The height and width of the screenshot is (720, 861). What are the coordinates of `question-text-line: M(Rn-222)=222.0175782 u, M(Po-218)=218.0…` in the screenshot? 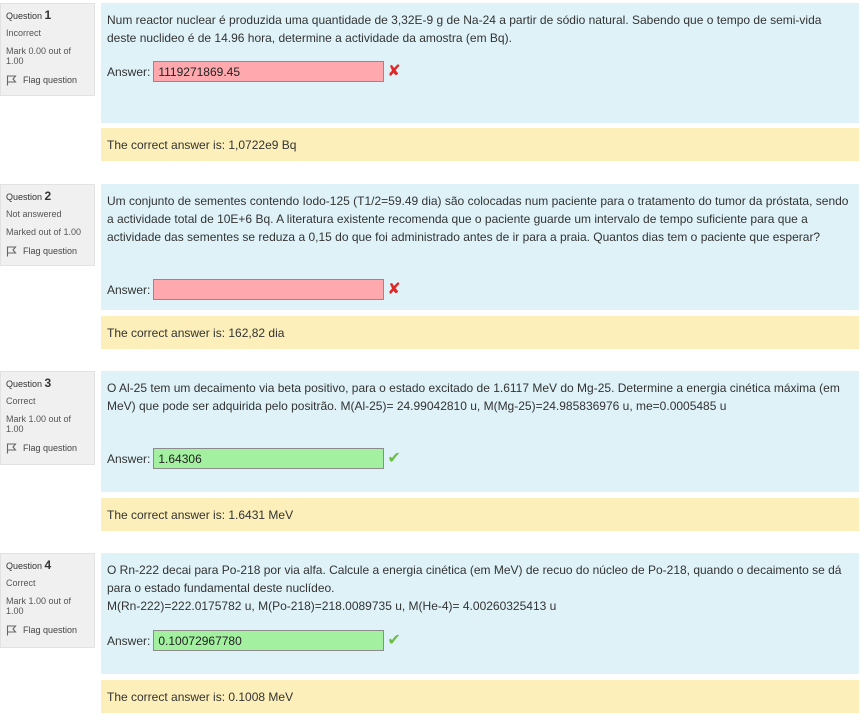 It's located at (332, 606).